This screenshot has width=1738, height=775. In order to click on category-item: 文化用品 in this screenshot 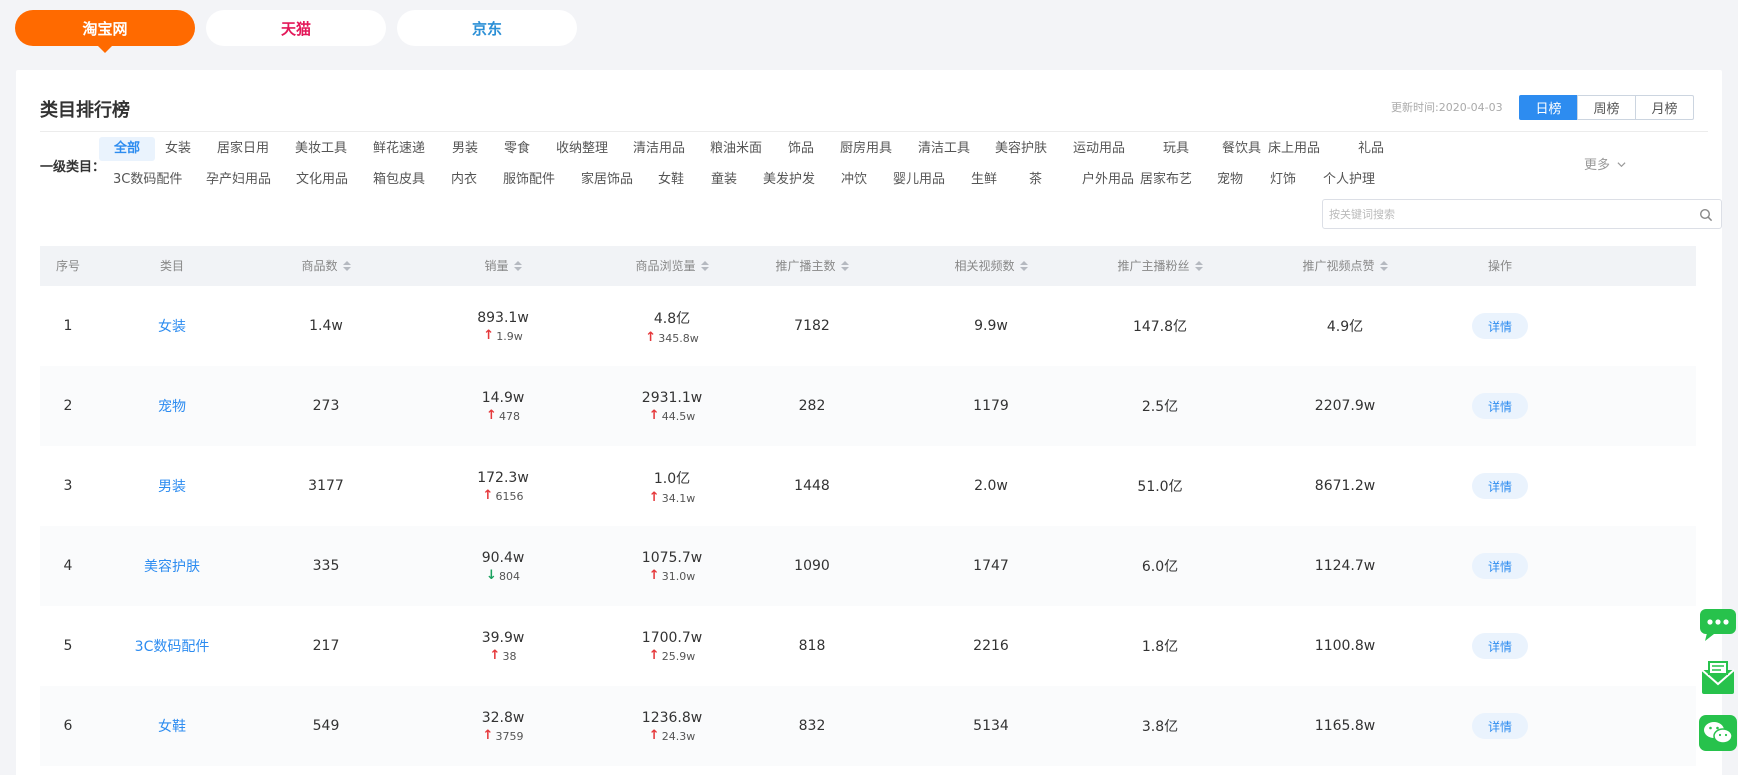, I will do `click(322, 180)`.